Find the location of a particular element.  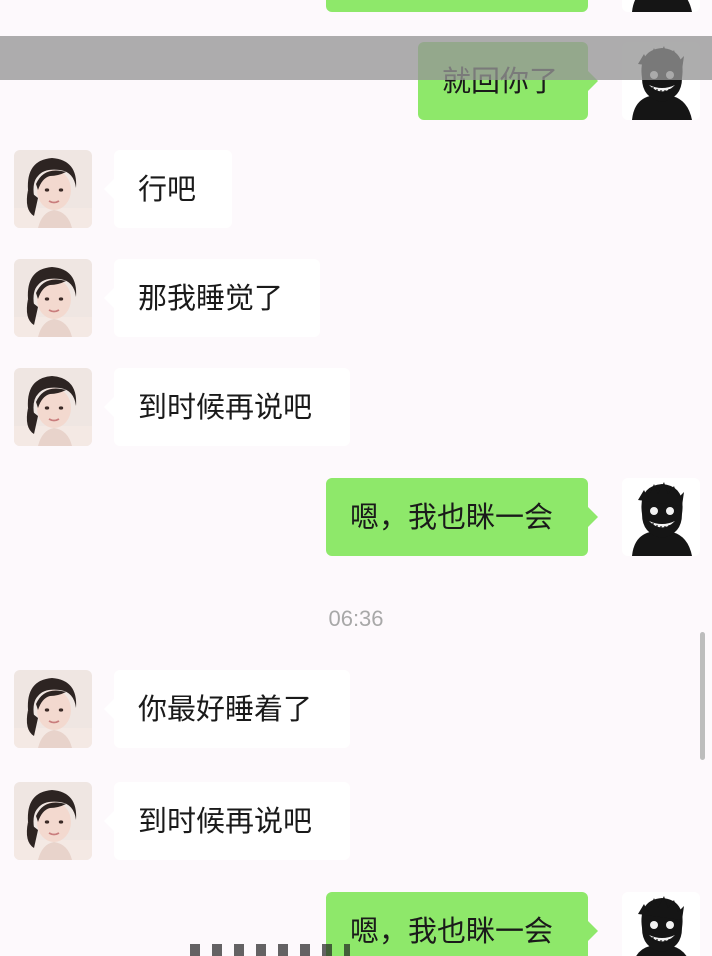

message-bubble-incoming: 行吧 is located at coordinates (168, 189).